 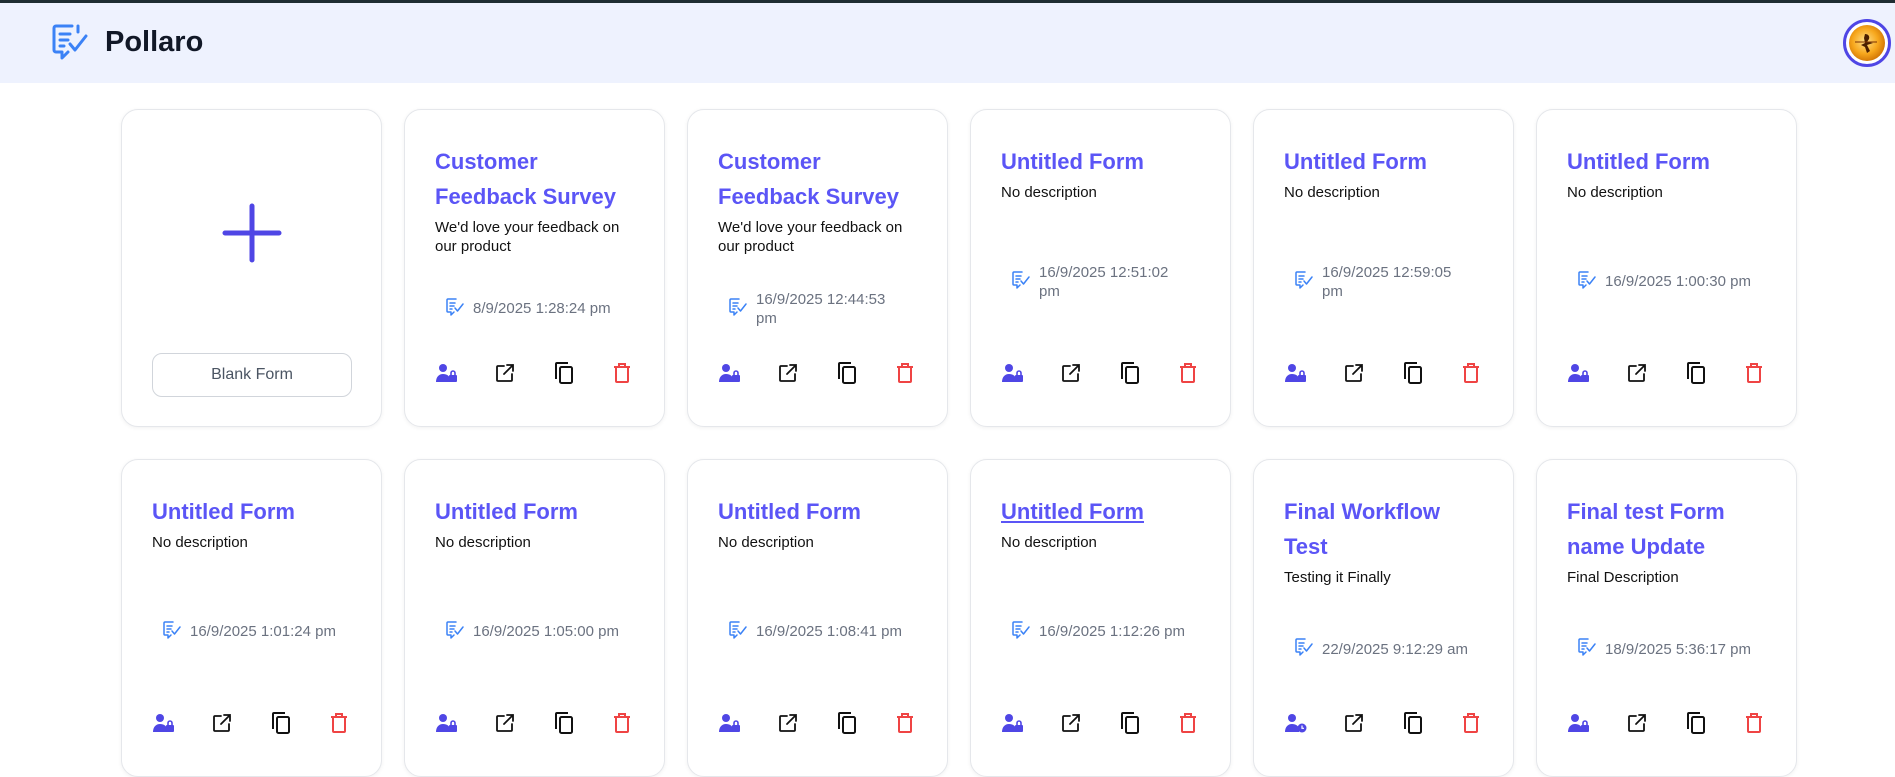 I want to click on form-date: 18/9/2025, so click(x=1638, y=649).